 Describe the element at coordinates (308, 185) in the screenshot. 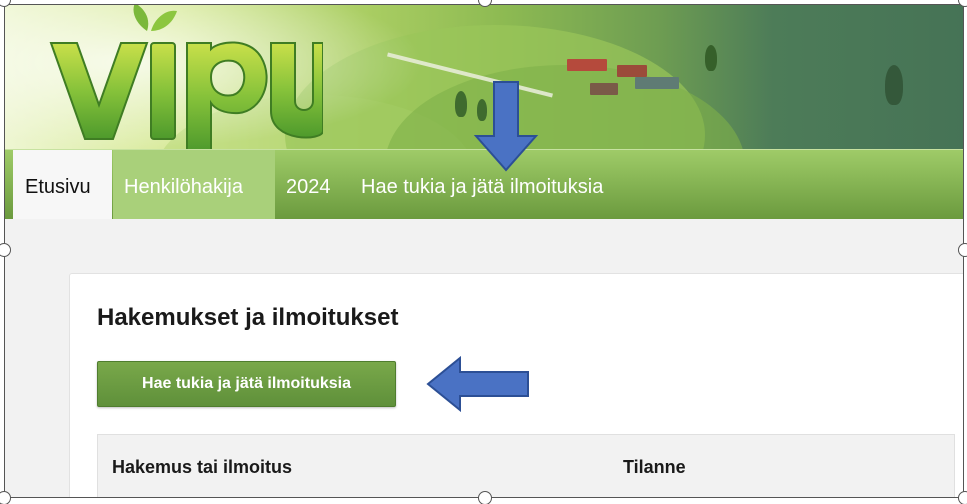

I see `nav-item-2024: 2024` at that location.